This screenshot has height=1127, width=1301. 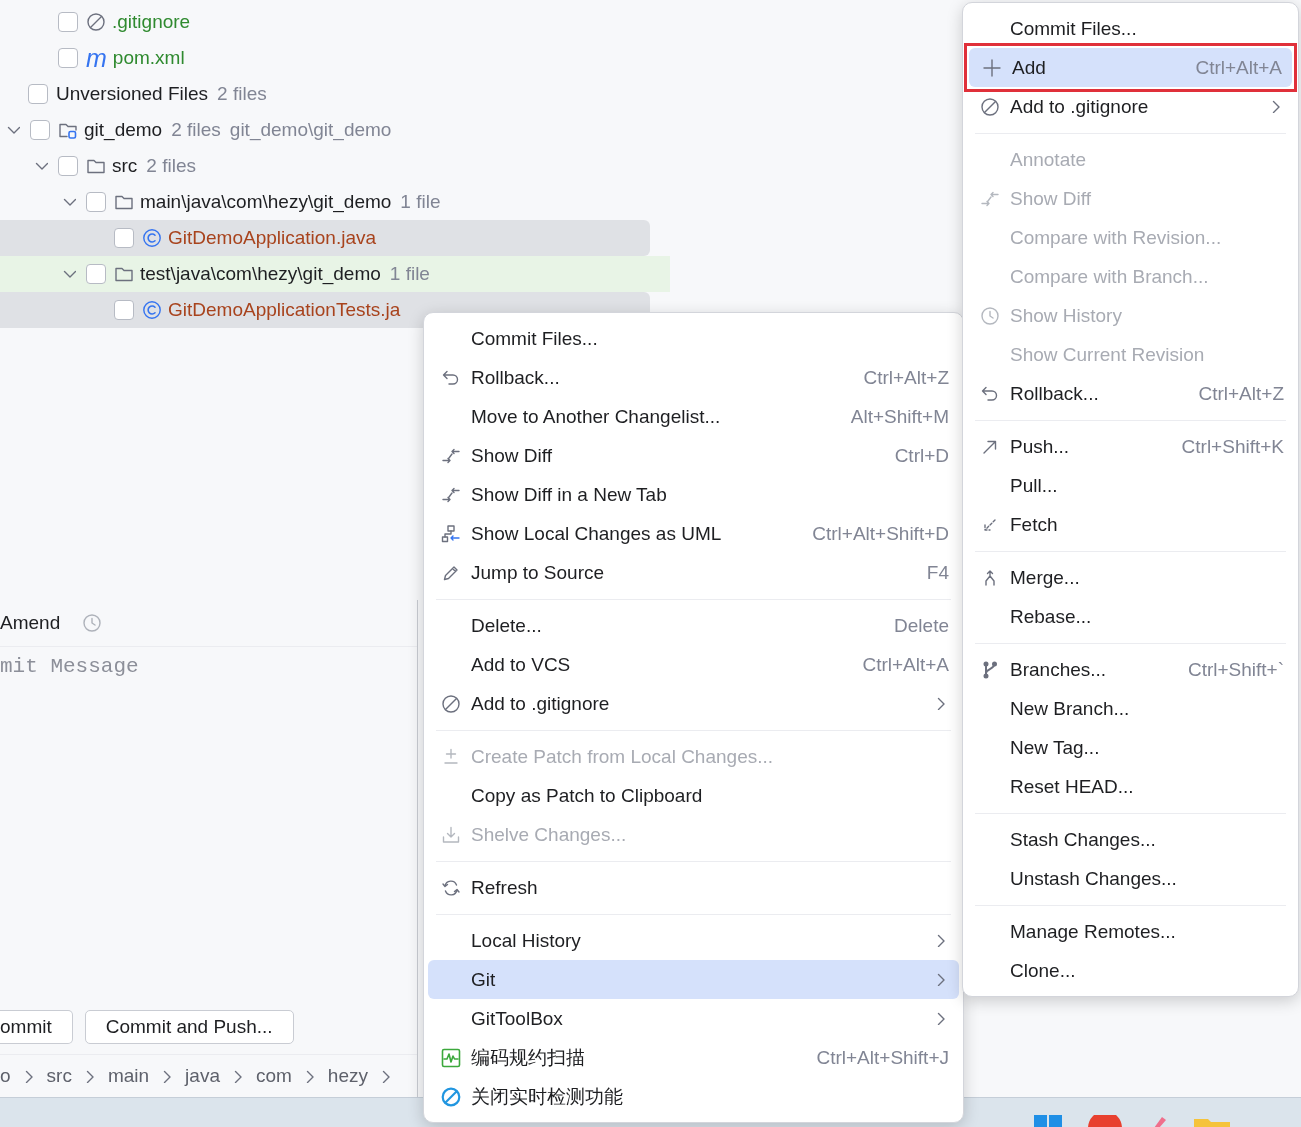 I want to click on refresh-icon, so click(x=451, y=887).